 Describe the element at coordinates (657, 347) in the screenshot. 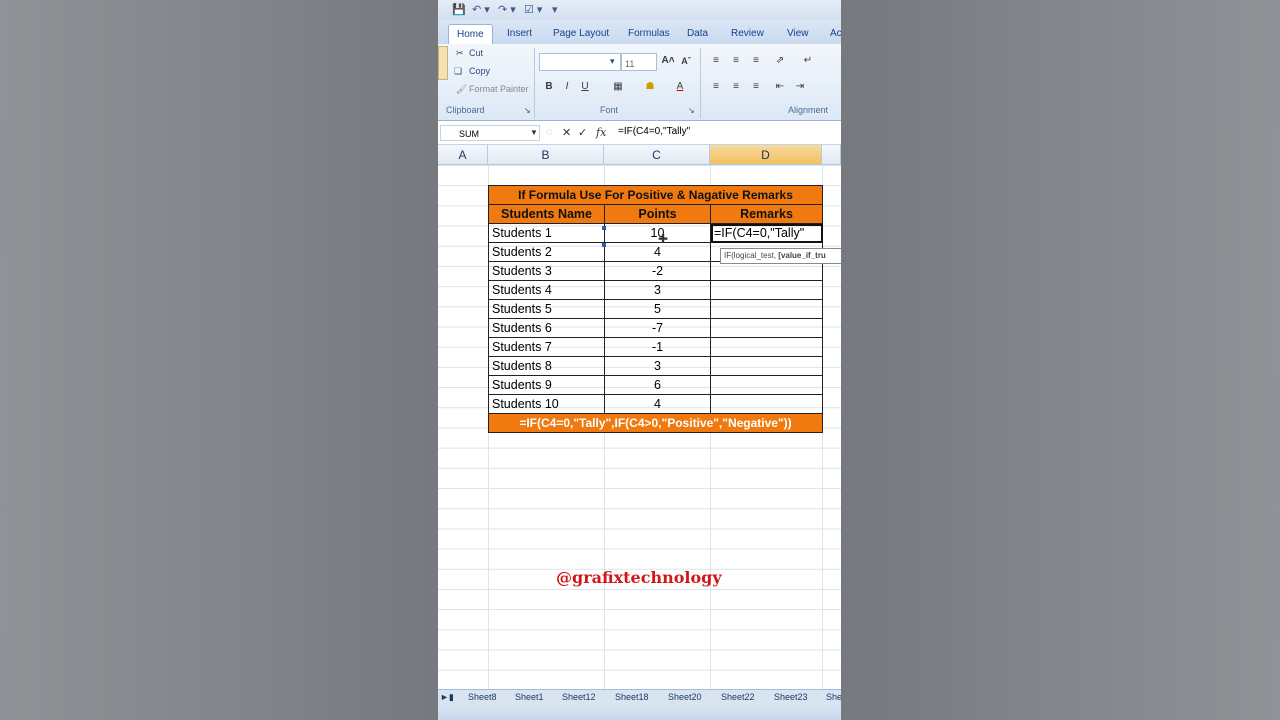

I see `points-cell: -1` at that location.